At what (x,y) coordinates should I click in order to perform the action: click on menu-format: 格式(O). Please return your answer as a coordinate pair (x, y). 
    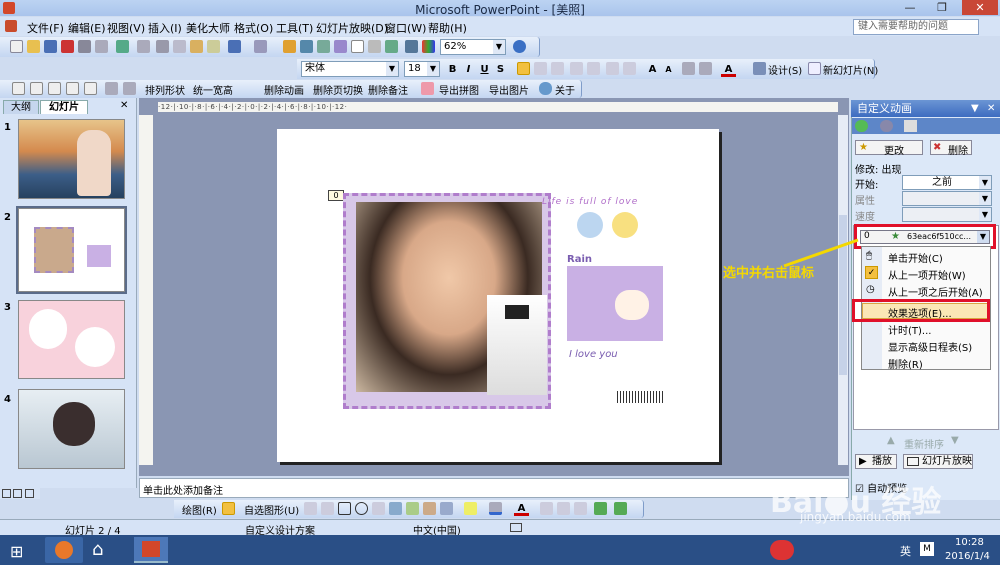
    Looking at the image, I should click on (253, 28).